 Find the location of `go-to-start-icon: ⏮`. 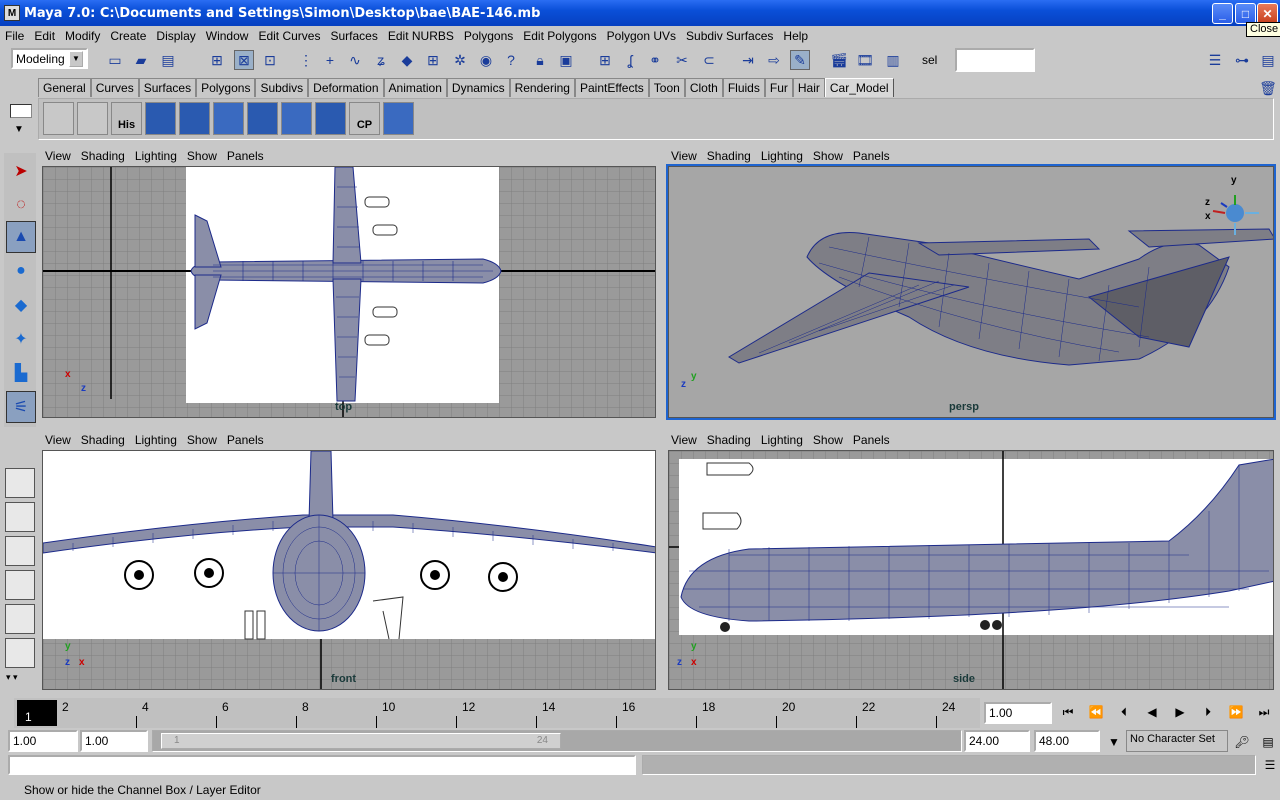

go-to-start-icon: ⏮ is located at coordinates (1068, 712).